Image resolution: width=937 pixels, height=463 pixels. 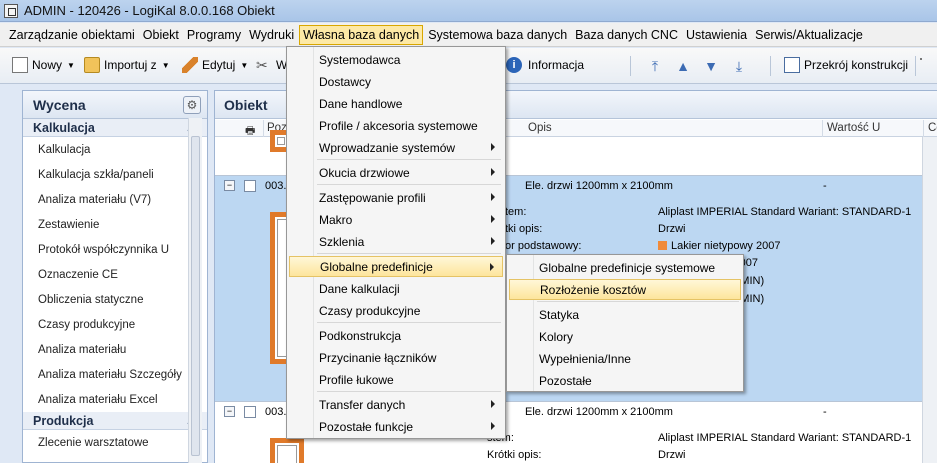 I want to click on column-extra: Ce, so click(x=932, y=128).